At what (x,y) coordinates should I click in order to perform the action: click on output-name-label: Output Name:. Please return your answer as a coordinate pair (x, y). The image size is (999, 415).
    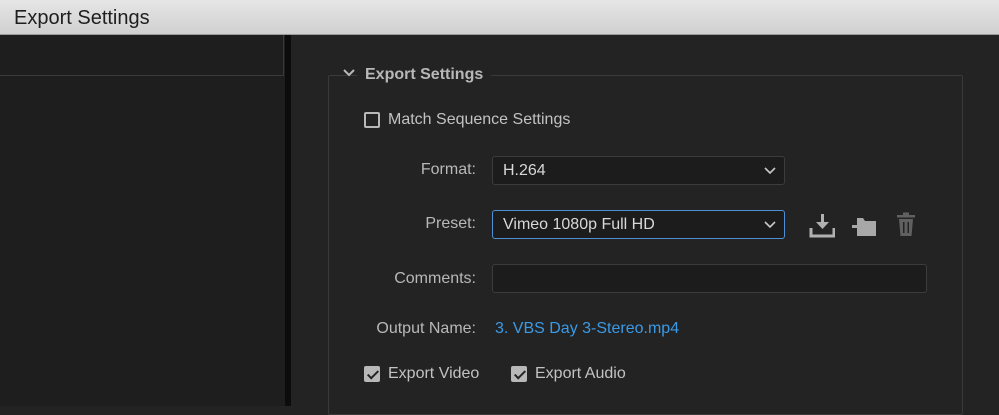
    Looking at the image, I should click on (426, 328).